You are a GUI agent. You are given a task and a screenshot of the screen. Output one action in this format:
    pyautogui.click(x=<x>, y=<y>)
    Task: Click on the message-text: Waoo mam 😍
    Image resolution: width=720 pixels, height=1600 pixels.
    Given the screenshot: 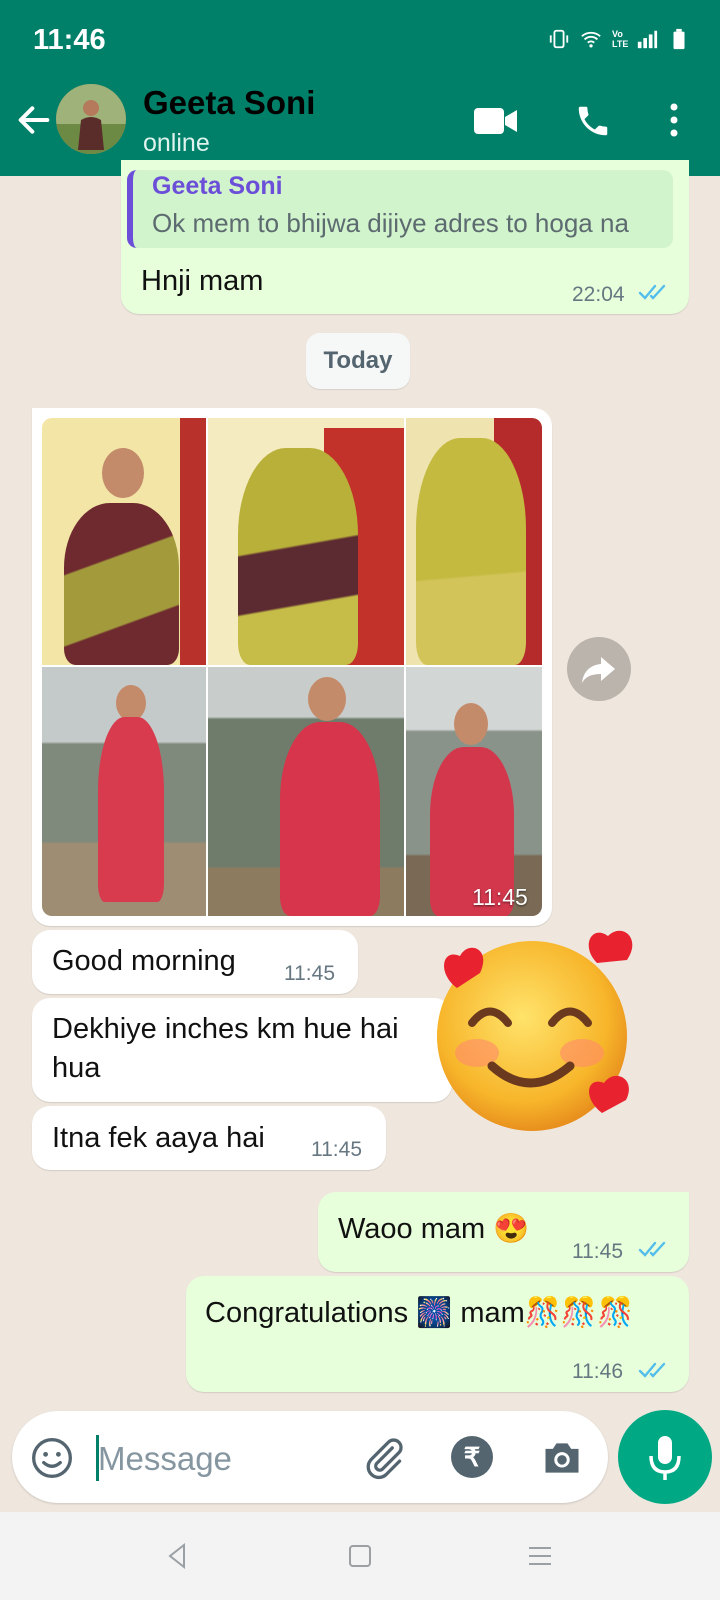 What is the action you would take?
    pyautogui.click(x=434, y=1229)
    